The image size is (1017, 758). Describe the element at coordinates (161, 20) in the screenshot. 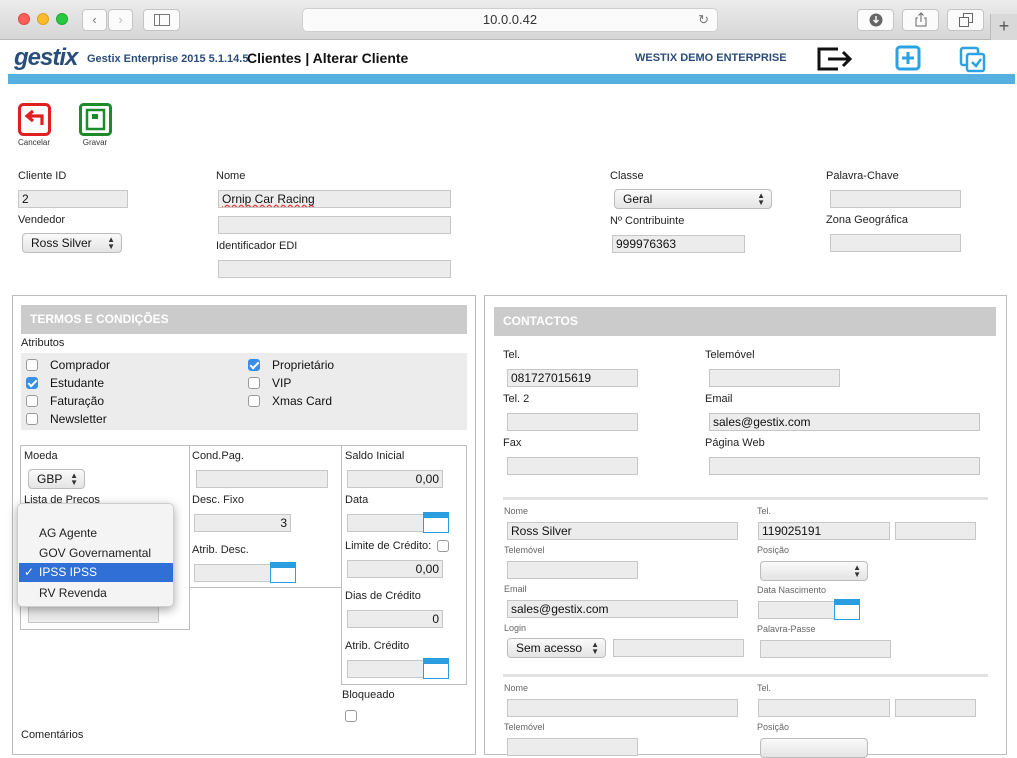

I see `sidebar-button` at that location.